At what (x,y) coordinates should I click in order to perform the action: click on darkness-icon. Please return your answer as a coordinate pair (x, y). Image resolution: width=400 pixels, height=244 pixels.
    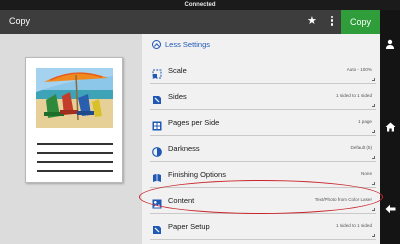
    Looking at the image, I should click on (157, 150).